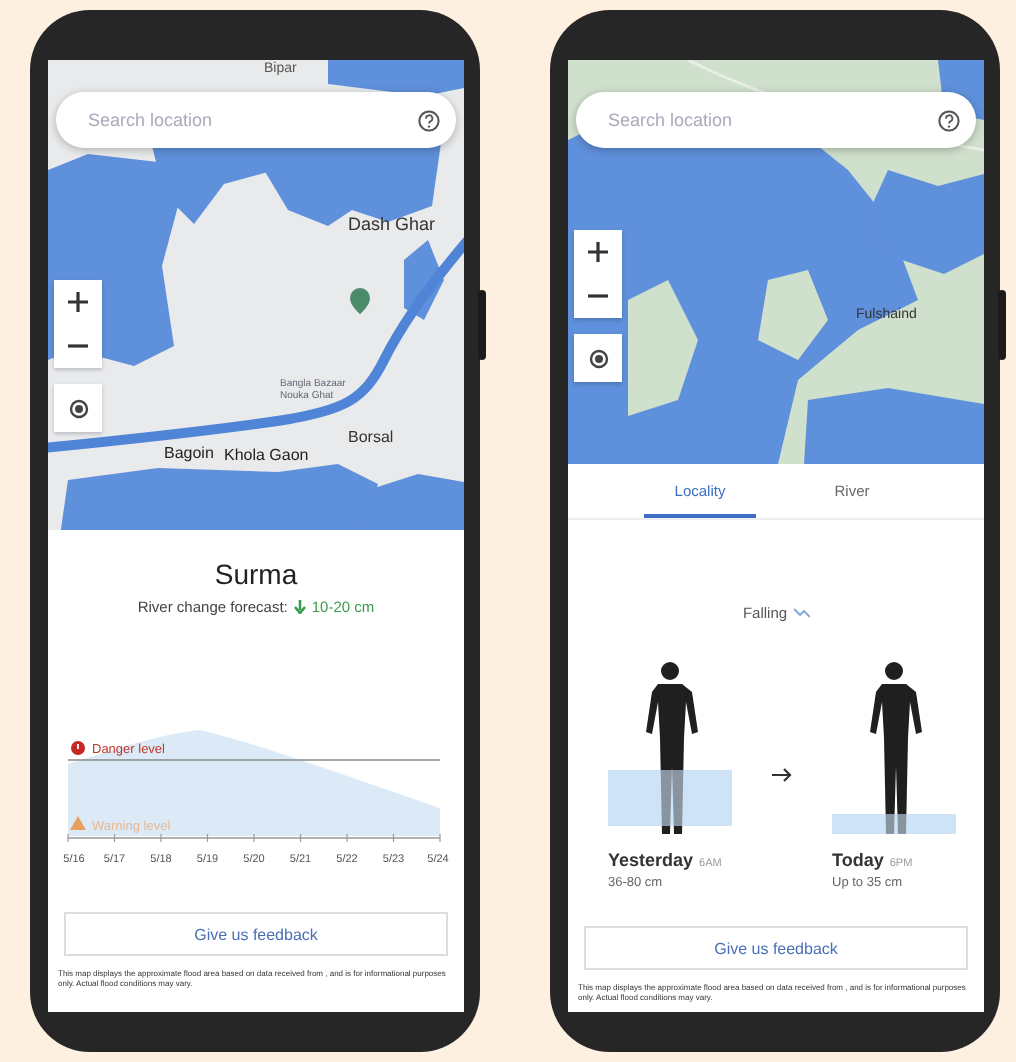 Image resolution: width=1016 pixels, height=1062 pixels. I want to click on river-name: Surma, so click(256, 574).